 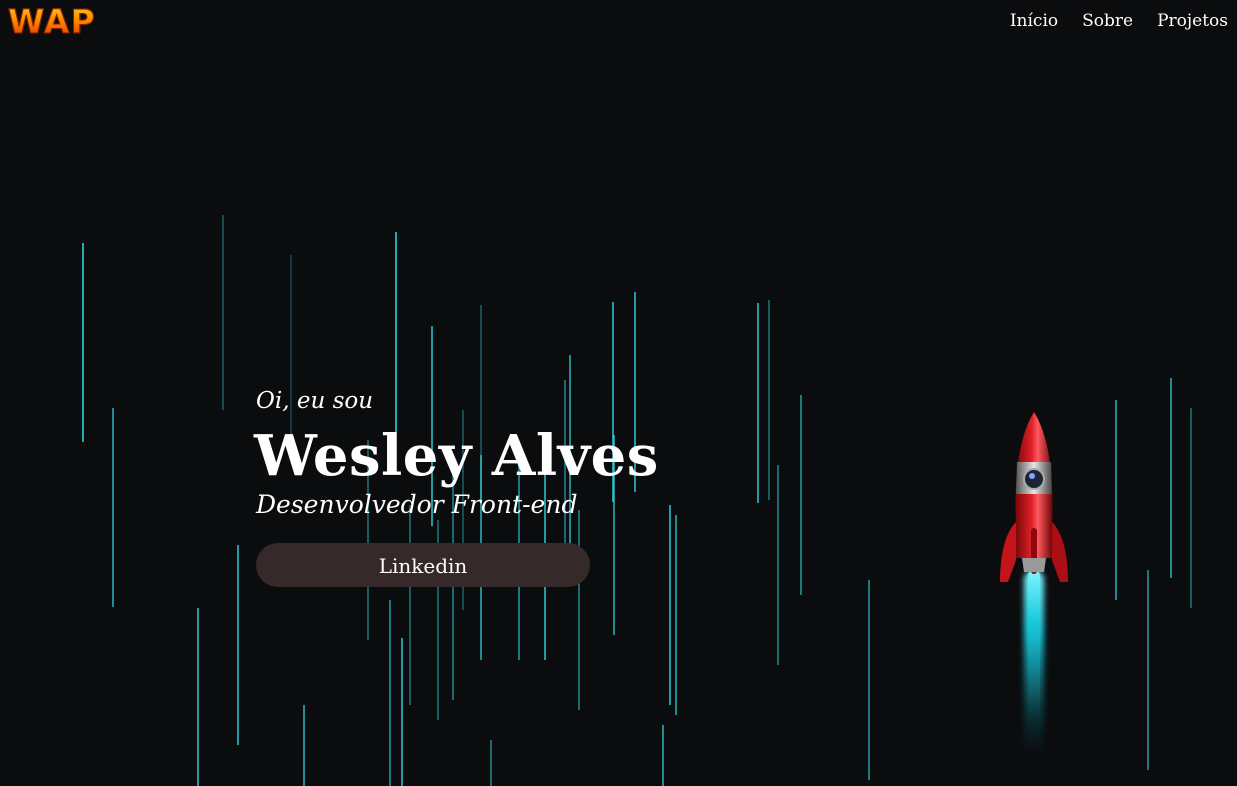 I want to click on rocket-icon, so click(x=1034, y=583).